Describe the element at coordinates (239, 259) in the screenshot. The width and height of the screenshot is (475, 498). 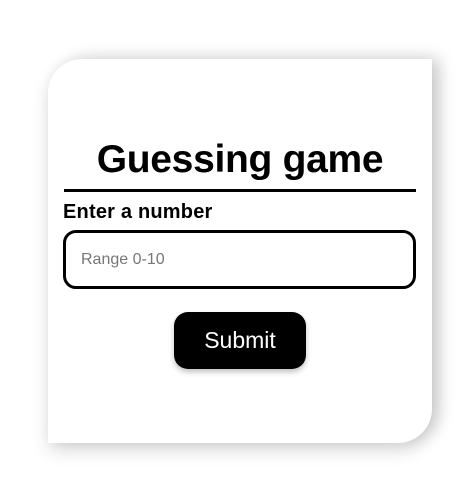
I see `number-input` at that location.